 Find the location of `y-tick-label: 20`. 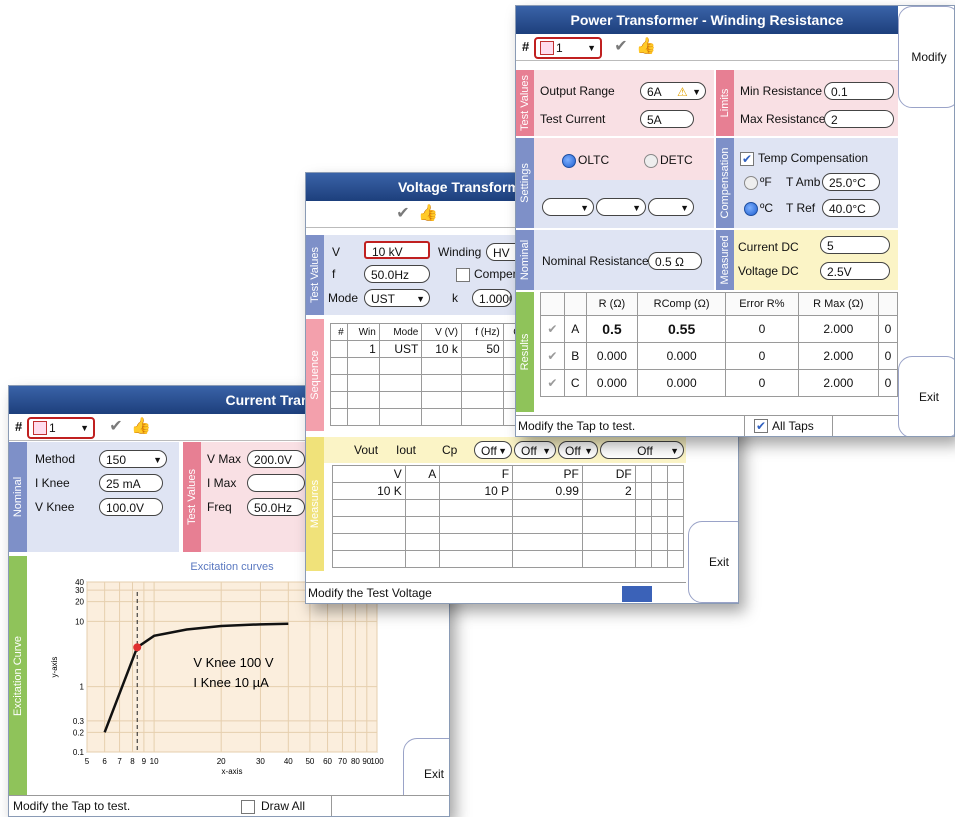

y-tick-label: 20 is located at coordinates (79, 602).